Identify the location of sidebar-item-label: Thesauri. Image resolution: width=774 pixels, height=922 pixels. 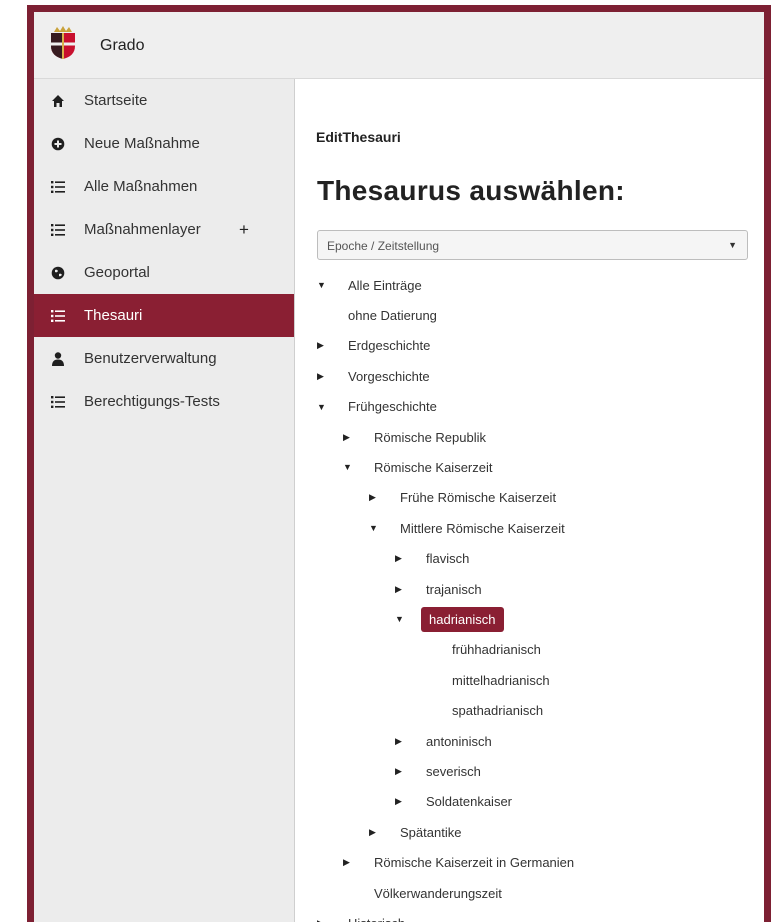
(113, 315).